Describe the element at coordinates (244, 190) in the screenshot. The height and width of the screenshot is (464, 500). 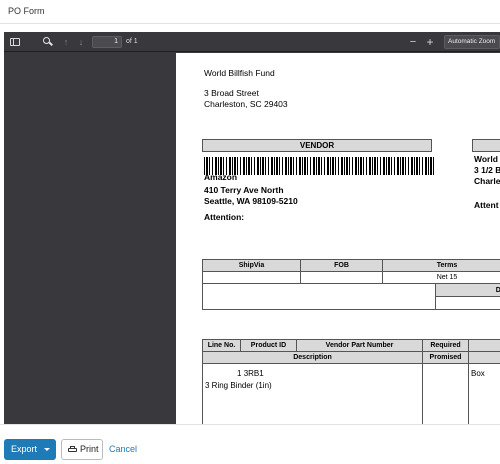
I see `vendor-address-line1: 410 Terry Ave North` at that location.